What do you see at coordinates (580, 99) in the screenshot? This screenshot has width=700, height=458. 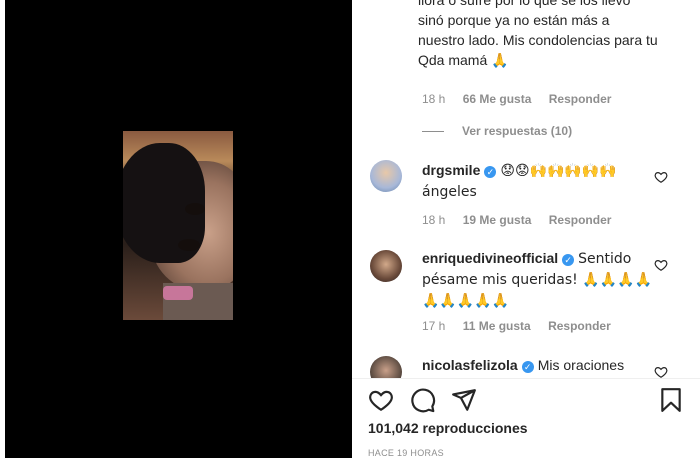 I see `caption-reply-button: Responder` at bounding box center [580, 99].